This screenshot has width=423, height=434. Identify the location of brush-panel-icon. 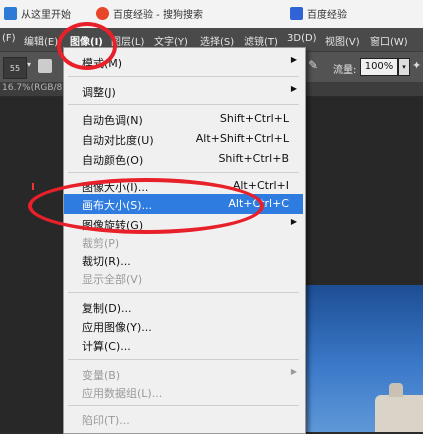
(45, 66).